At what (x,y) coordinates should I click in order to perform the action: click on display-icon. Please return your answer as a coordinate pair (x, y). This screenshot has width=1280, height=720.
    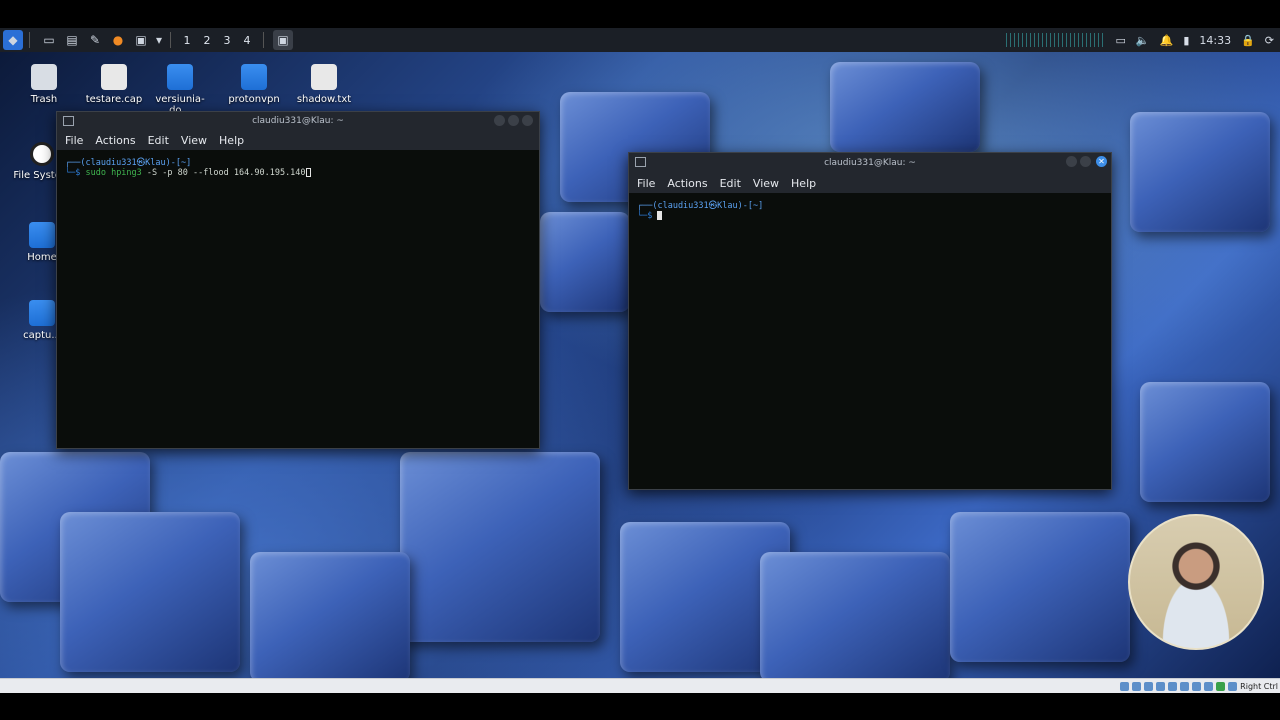
    Looking at the image, I should click on (1197, 686).